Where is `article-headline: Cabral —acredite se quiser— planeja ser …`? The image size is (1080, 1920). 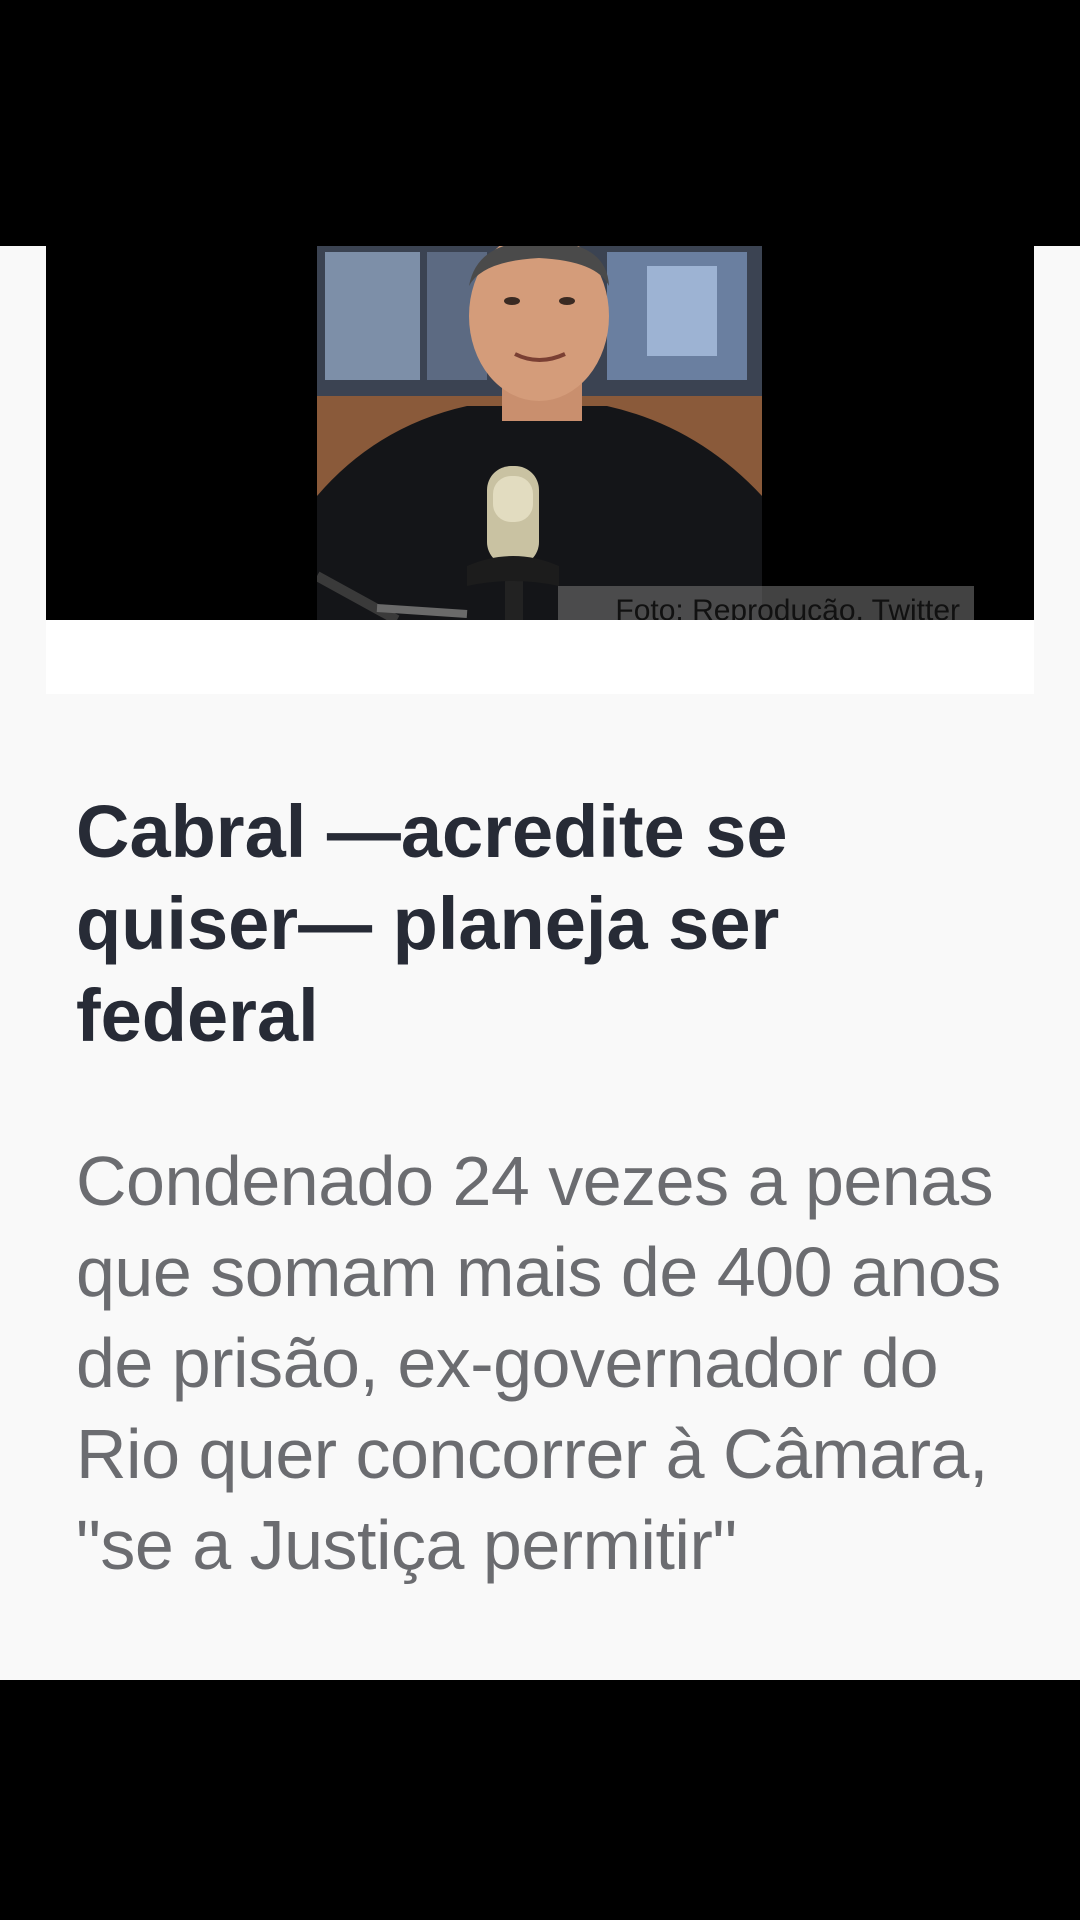
article-headline: Cabral —acredite se quiser— planeja ser … is located at coordinates (432, 923).